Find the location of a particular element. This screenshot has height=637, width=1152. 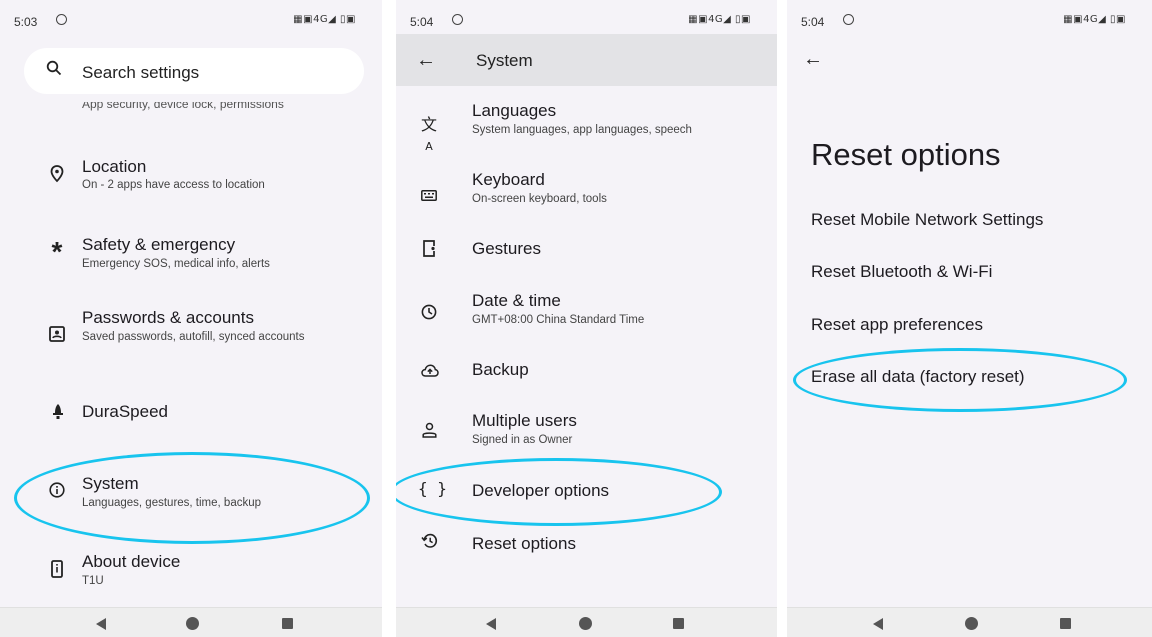

item-title: Languages is located at coordinates (514, 110).